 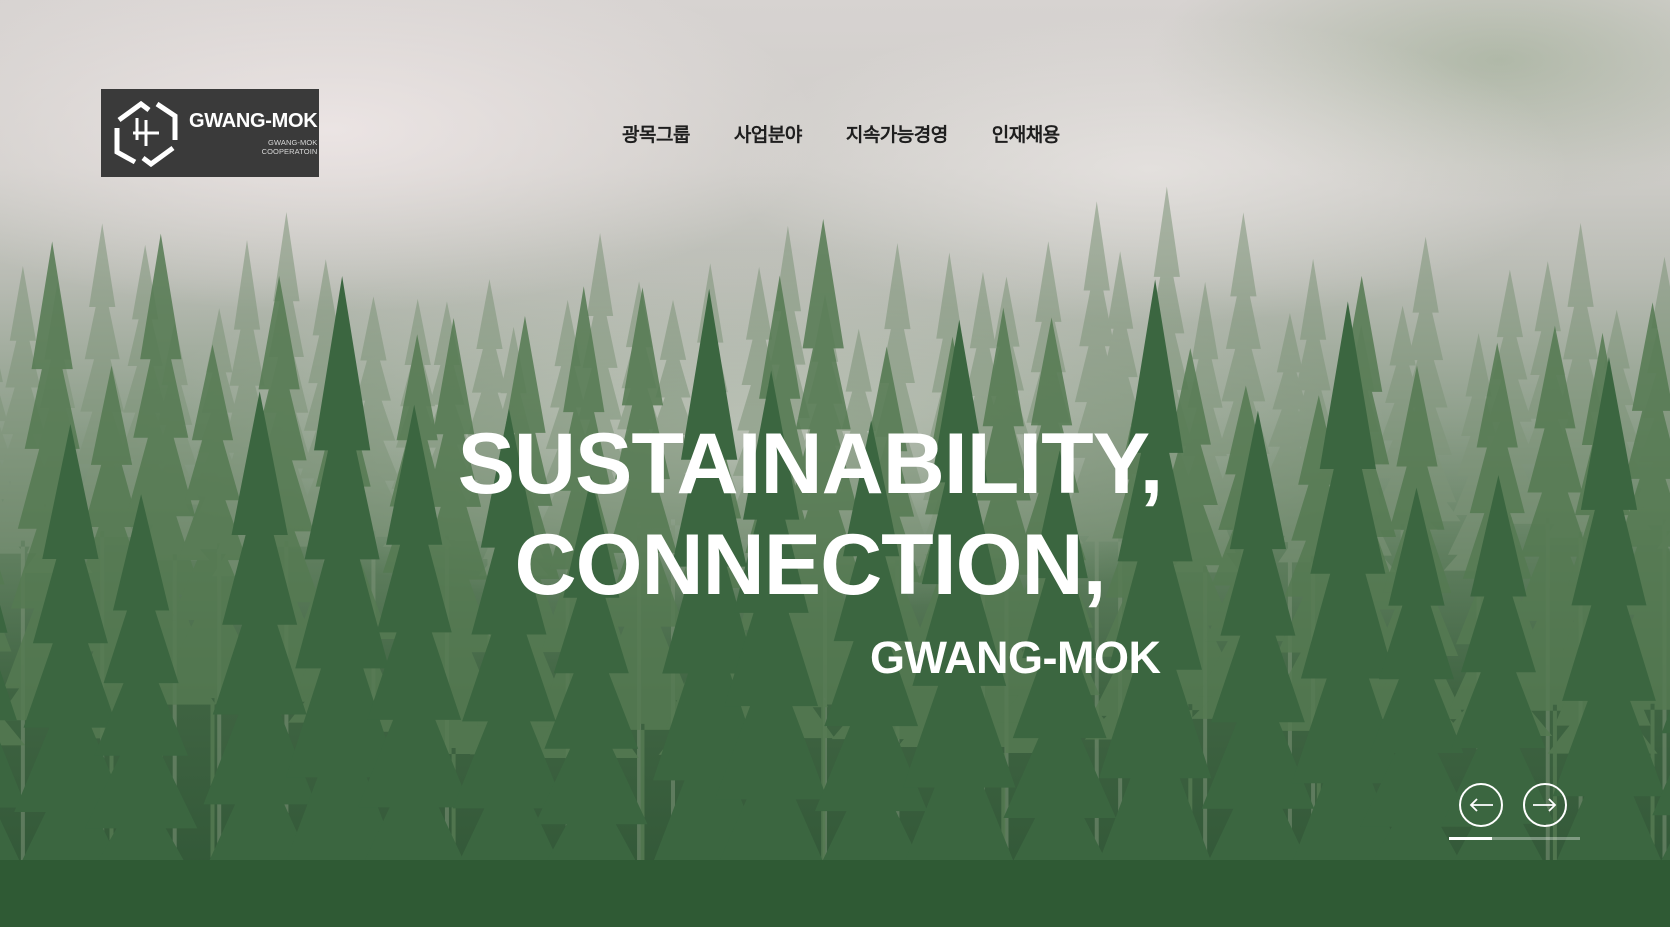 I want to click on logo-subtitle-line2: COOPERATOIN, so click(x=289, y=151).